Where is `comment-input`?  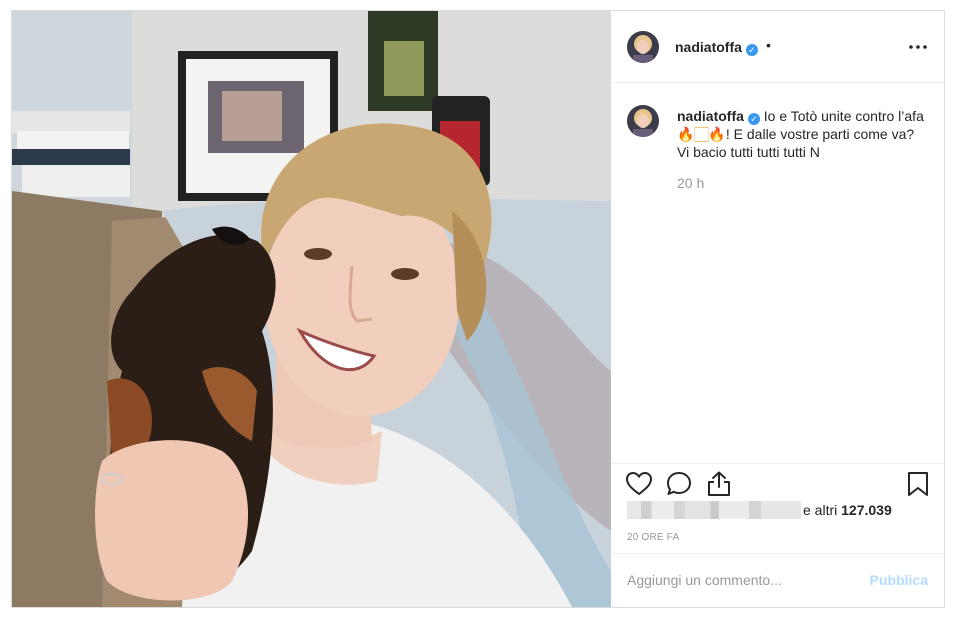 comment-input is located at coordinates (737, 580).